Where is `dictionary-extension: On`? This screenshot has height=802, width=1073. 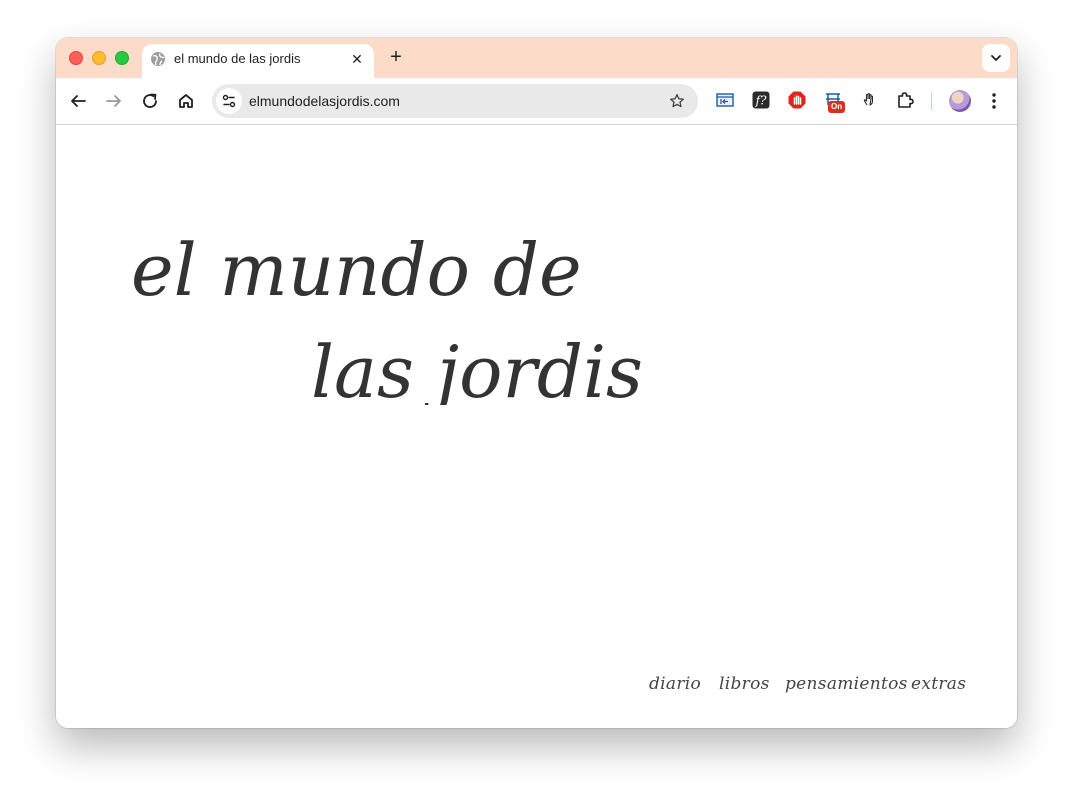
dictionary-extension: On is located at coordinates (834, 101).